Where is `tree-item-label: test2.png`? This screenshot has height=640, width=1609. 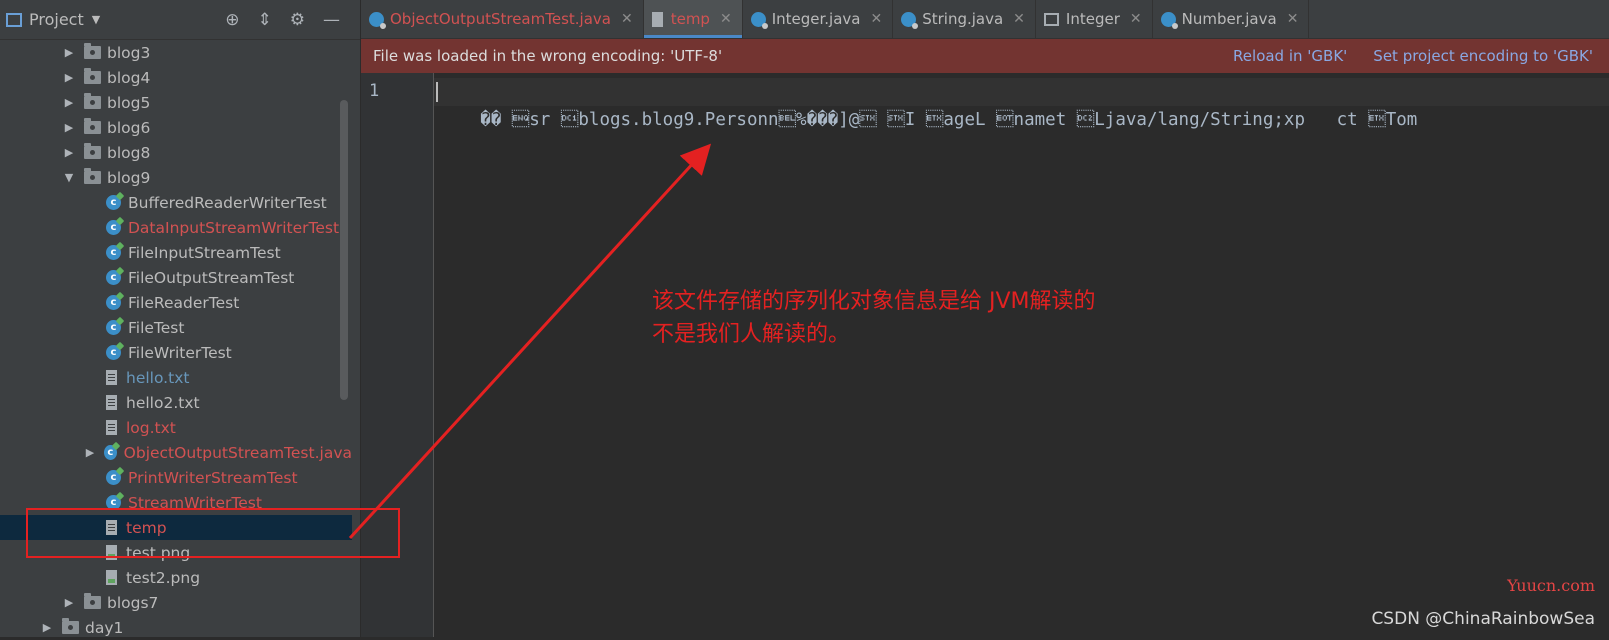 tree-item-label: test2.png is located at coordinates (163, 577).